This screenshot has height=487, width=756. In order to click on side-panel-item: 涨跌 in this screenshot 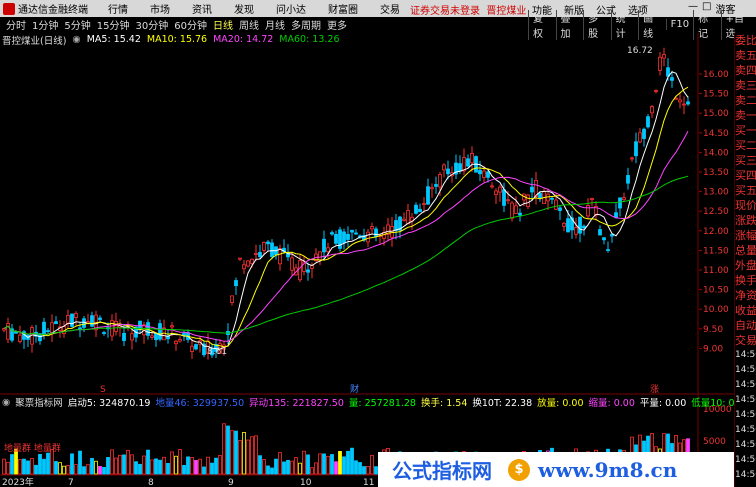, I will do `click(745, 220)`.